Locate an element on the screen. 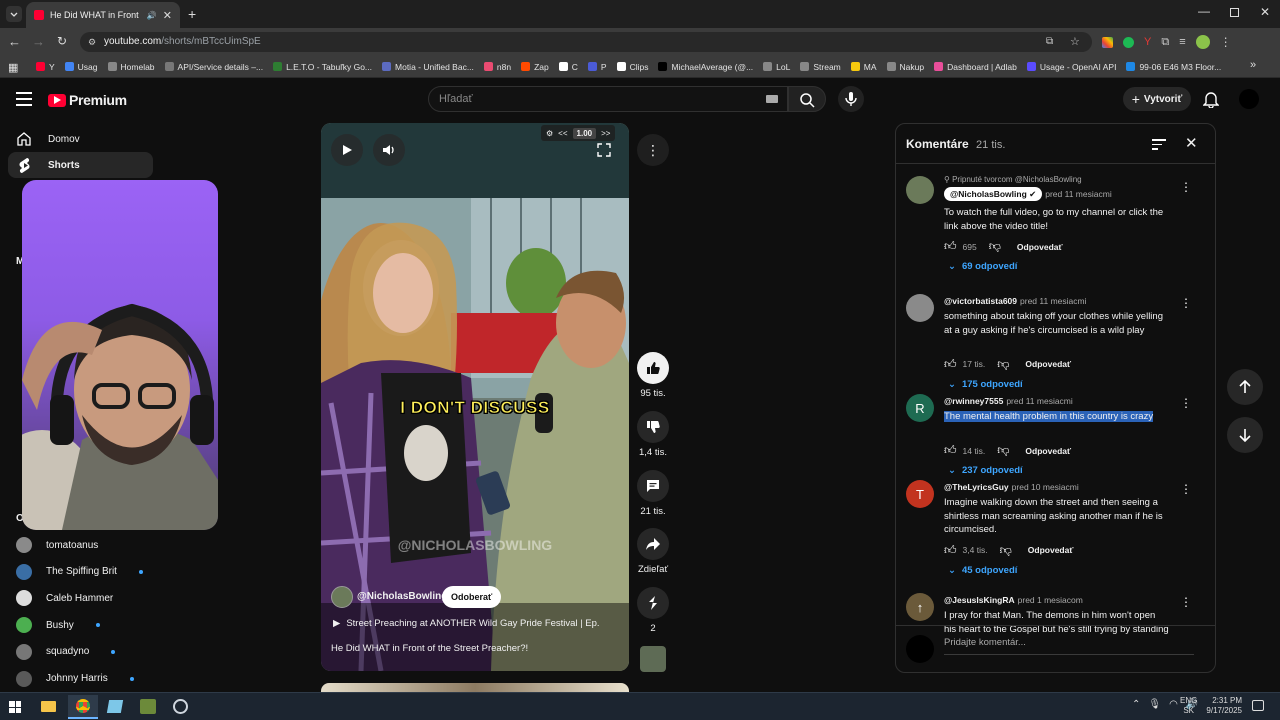 This screenshot has height=720, width=1280. mic-tray-icon: 🎙 is located at coordinates (1154, 704).